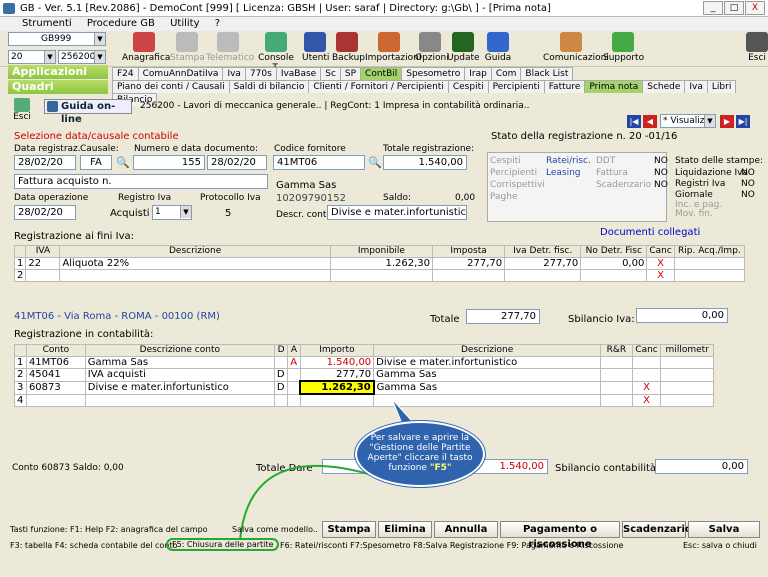  What do you see at coordinates (420, 448) in the screenshot?
I see `callout-line-2: "Gestione delle Partite` at bounding box center [420, 448].